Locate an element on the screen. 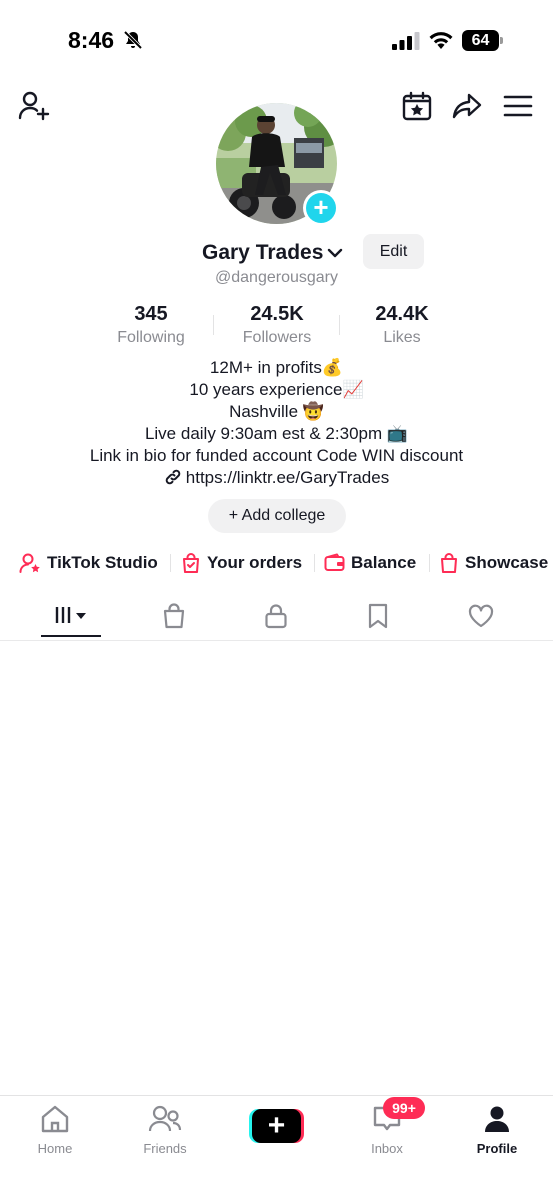  stat-likes: 24.4K Likes is located at coordinates (402, 325).